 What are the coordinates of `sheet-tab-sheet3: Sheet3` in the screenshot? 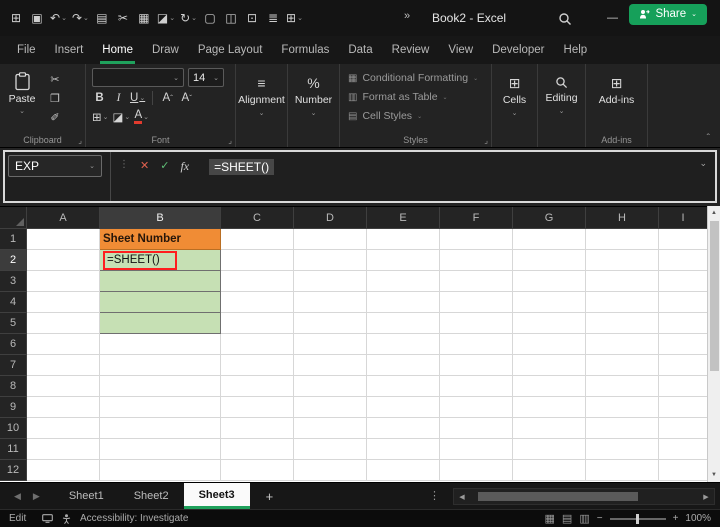 It's located at (216, 496).